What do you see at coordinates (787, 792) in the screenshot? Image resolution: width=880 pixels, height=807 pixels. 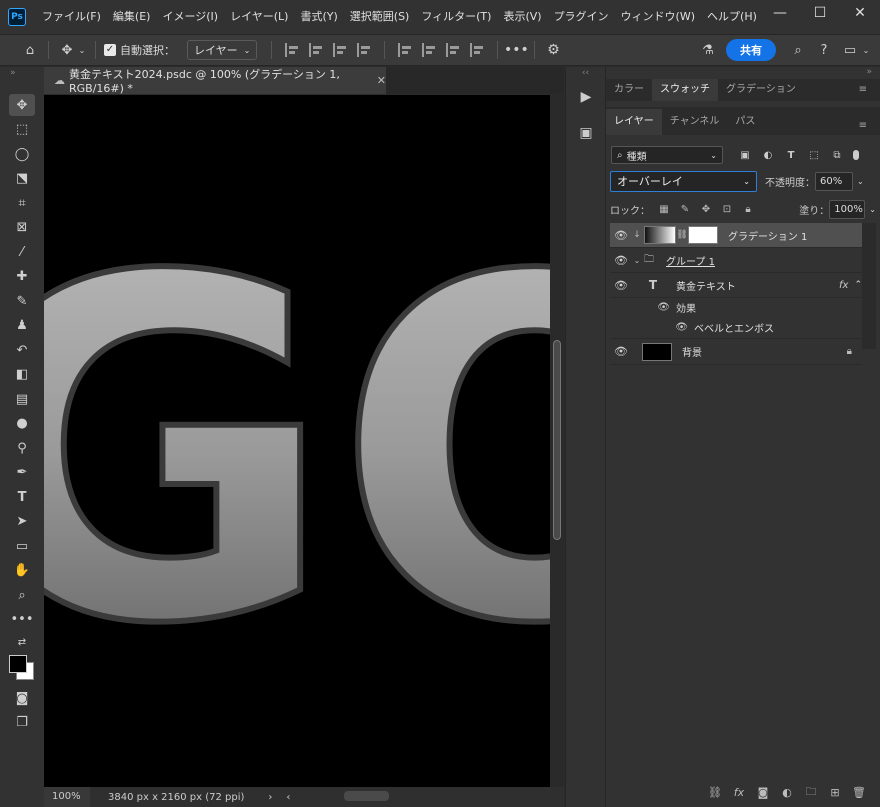 I see `adjustment-layer-icon: ◐` at bounding box center [787, 792].